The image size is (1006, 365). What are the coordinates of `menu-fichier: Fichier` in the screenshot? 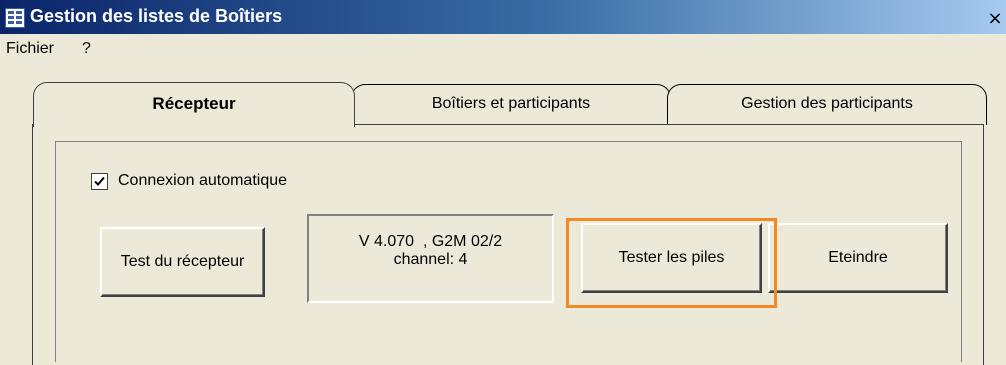 It's located at (30, 49).